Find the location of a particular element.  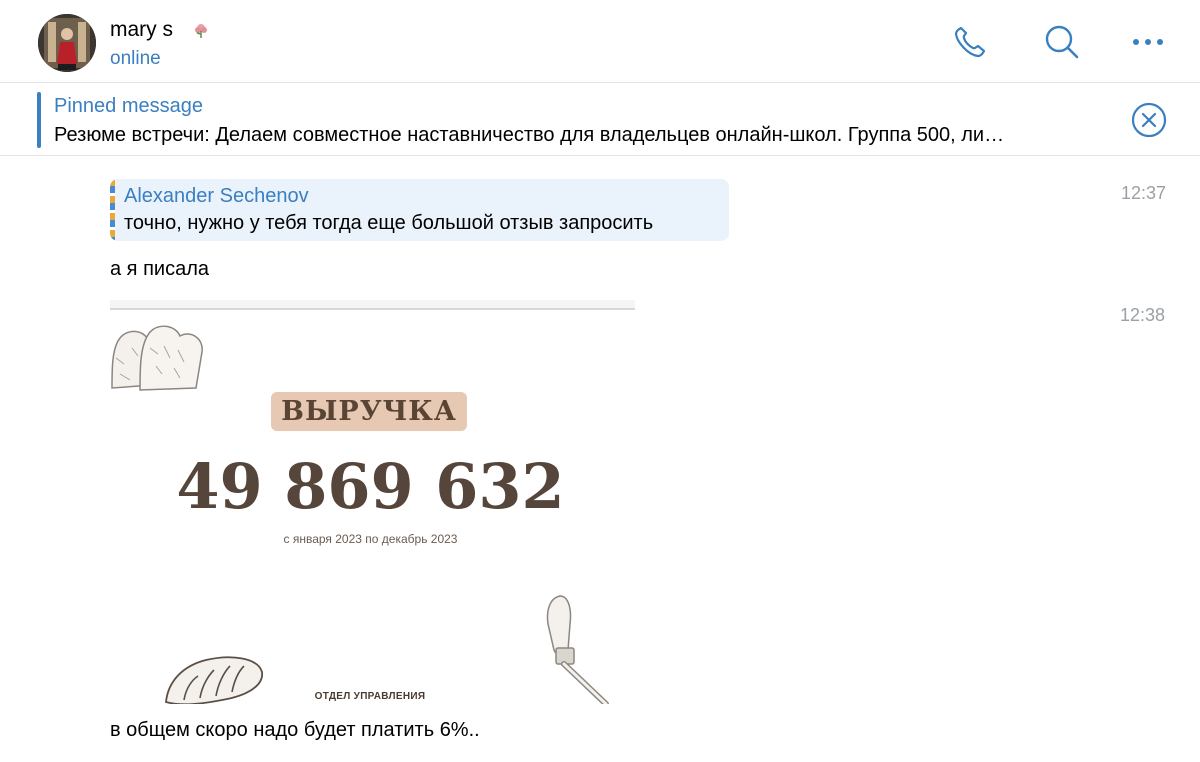

message-text: а я писала is located at coordinates (159, 269).